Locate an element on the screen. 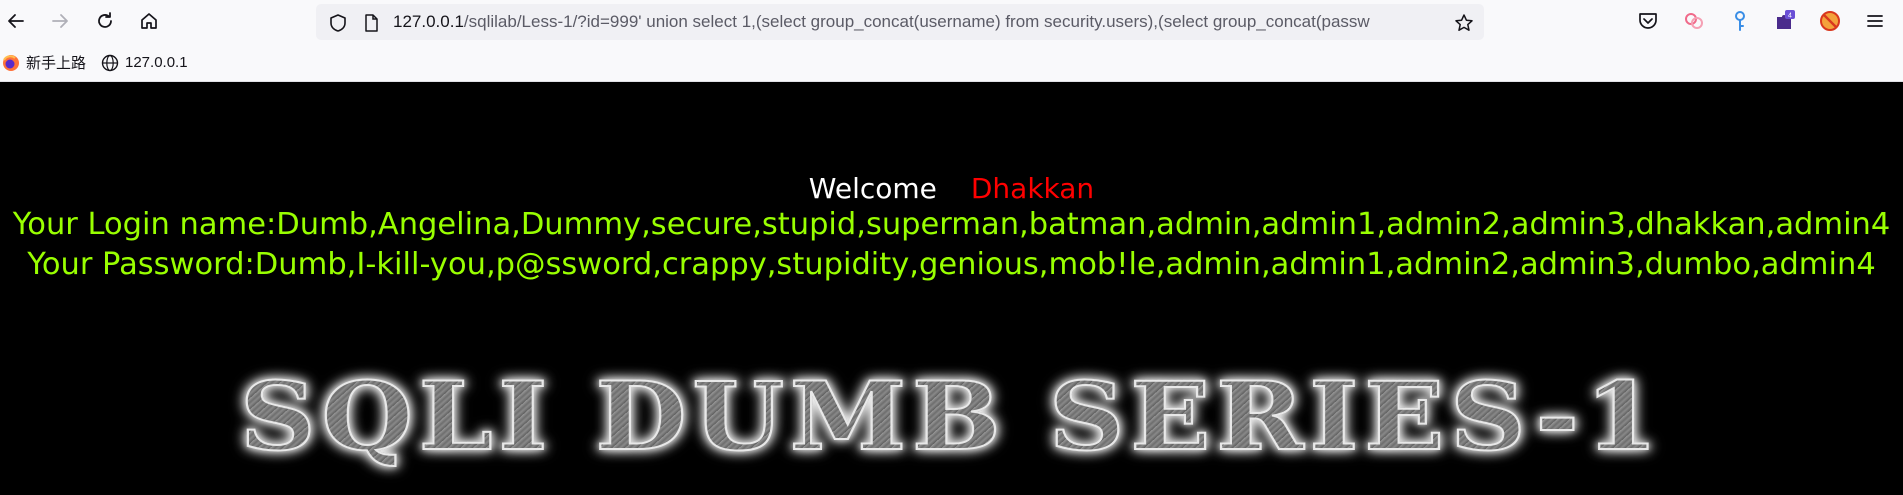 The image size is (1903, 495). home-button is located at coordinates (149, 21).